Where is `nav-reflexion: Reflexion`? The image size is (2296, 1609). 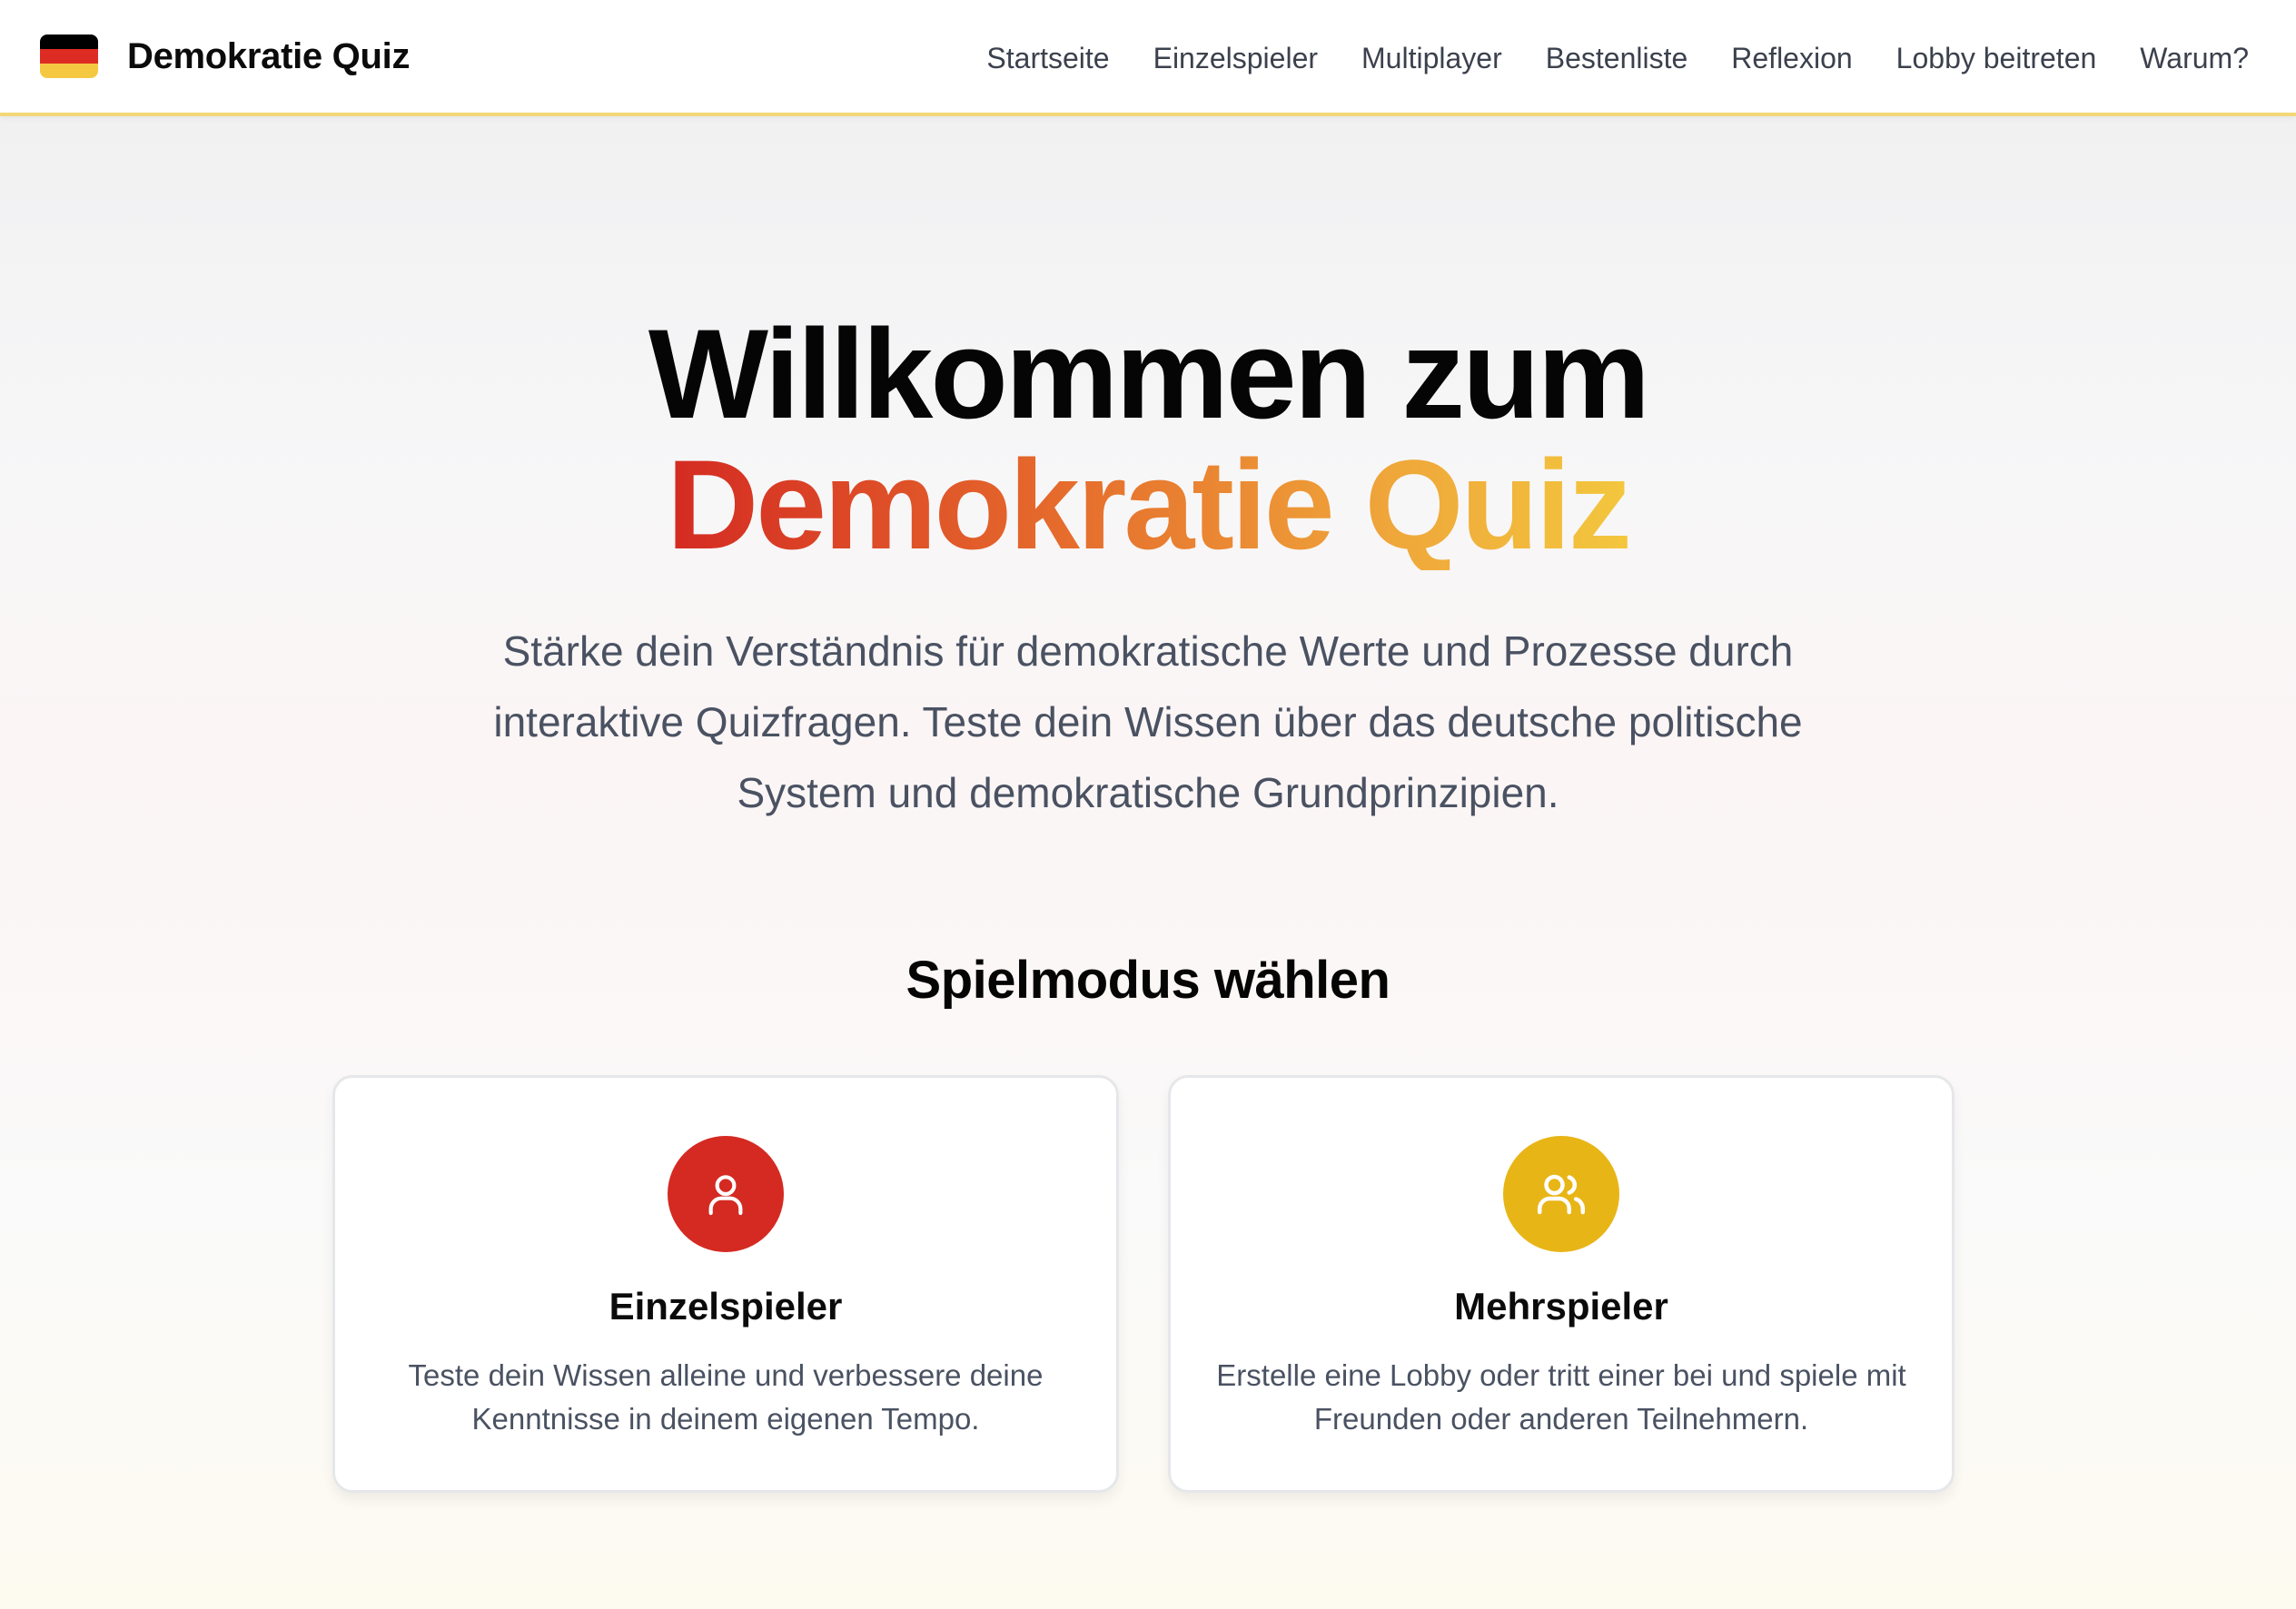 nav-reflexion: Reflexion is located at coordinates (1791, 58).